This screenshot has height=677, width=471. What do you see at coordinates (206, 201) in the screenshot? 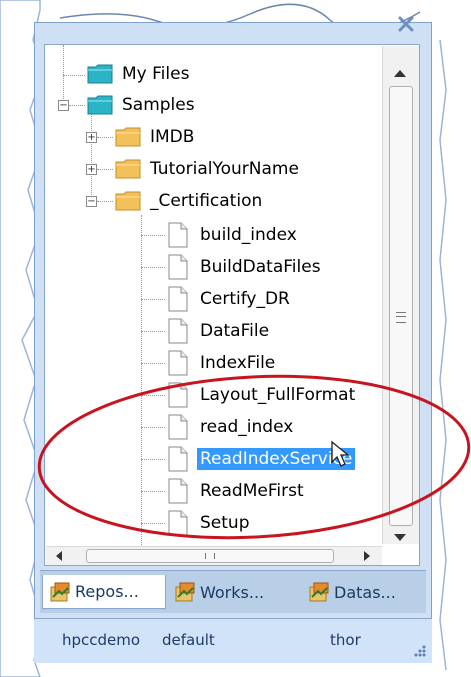
I see `tree-item-label: _Certification` at bounding box center [206, 201].